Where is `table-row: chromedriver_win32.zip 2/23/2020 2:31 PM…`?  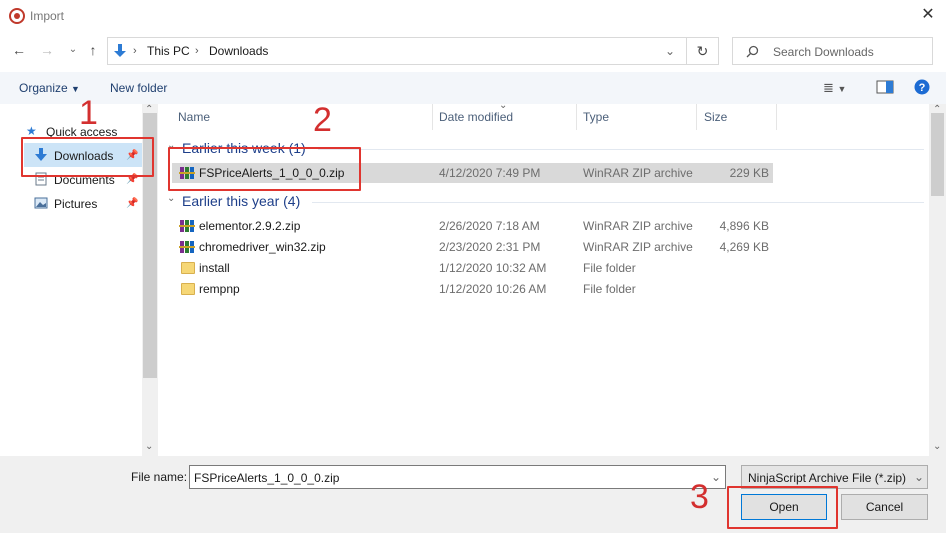 table-row: chromedriver_win32.zip 2/23/2020 2:31 PM… is located at coordinates (472, 247).